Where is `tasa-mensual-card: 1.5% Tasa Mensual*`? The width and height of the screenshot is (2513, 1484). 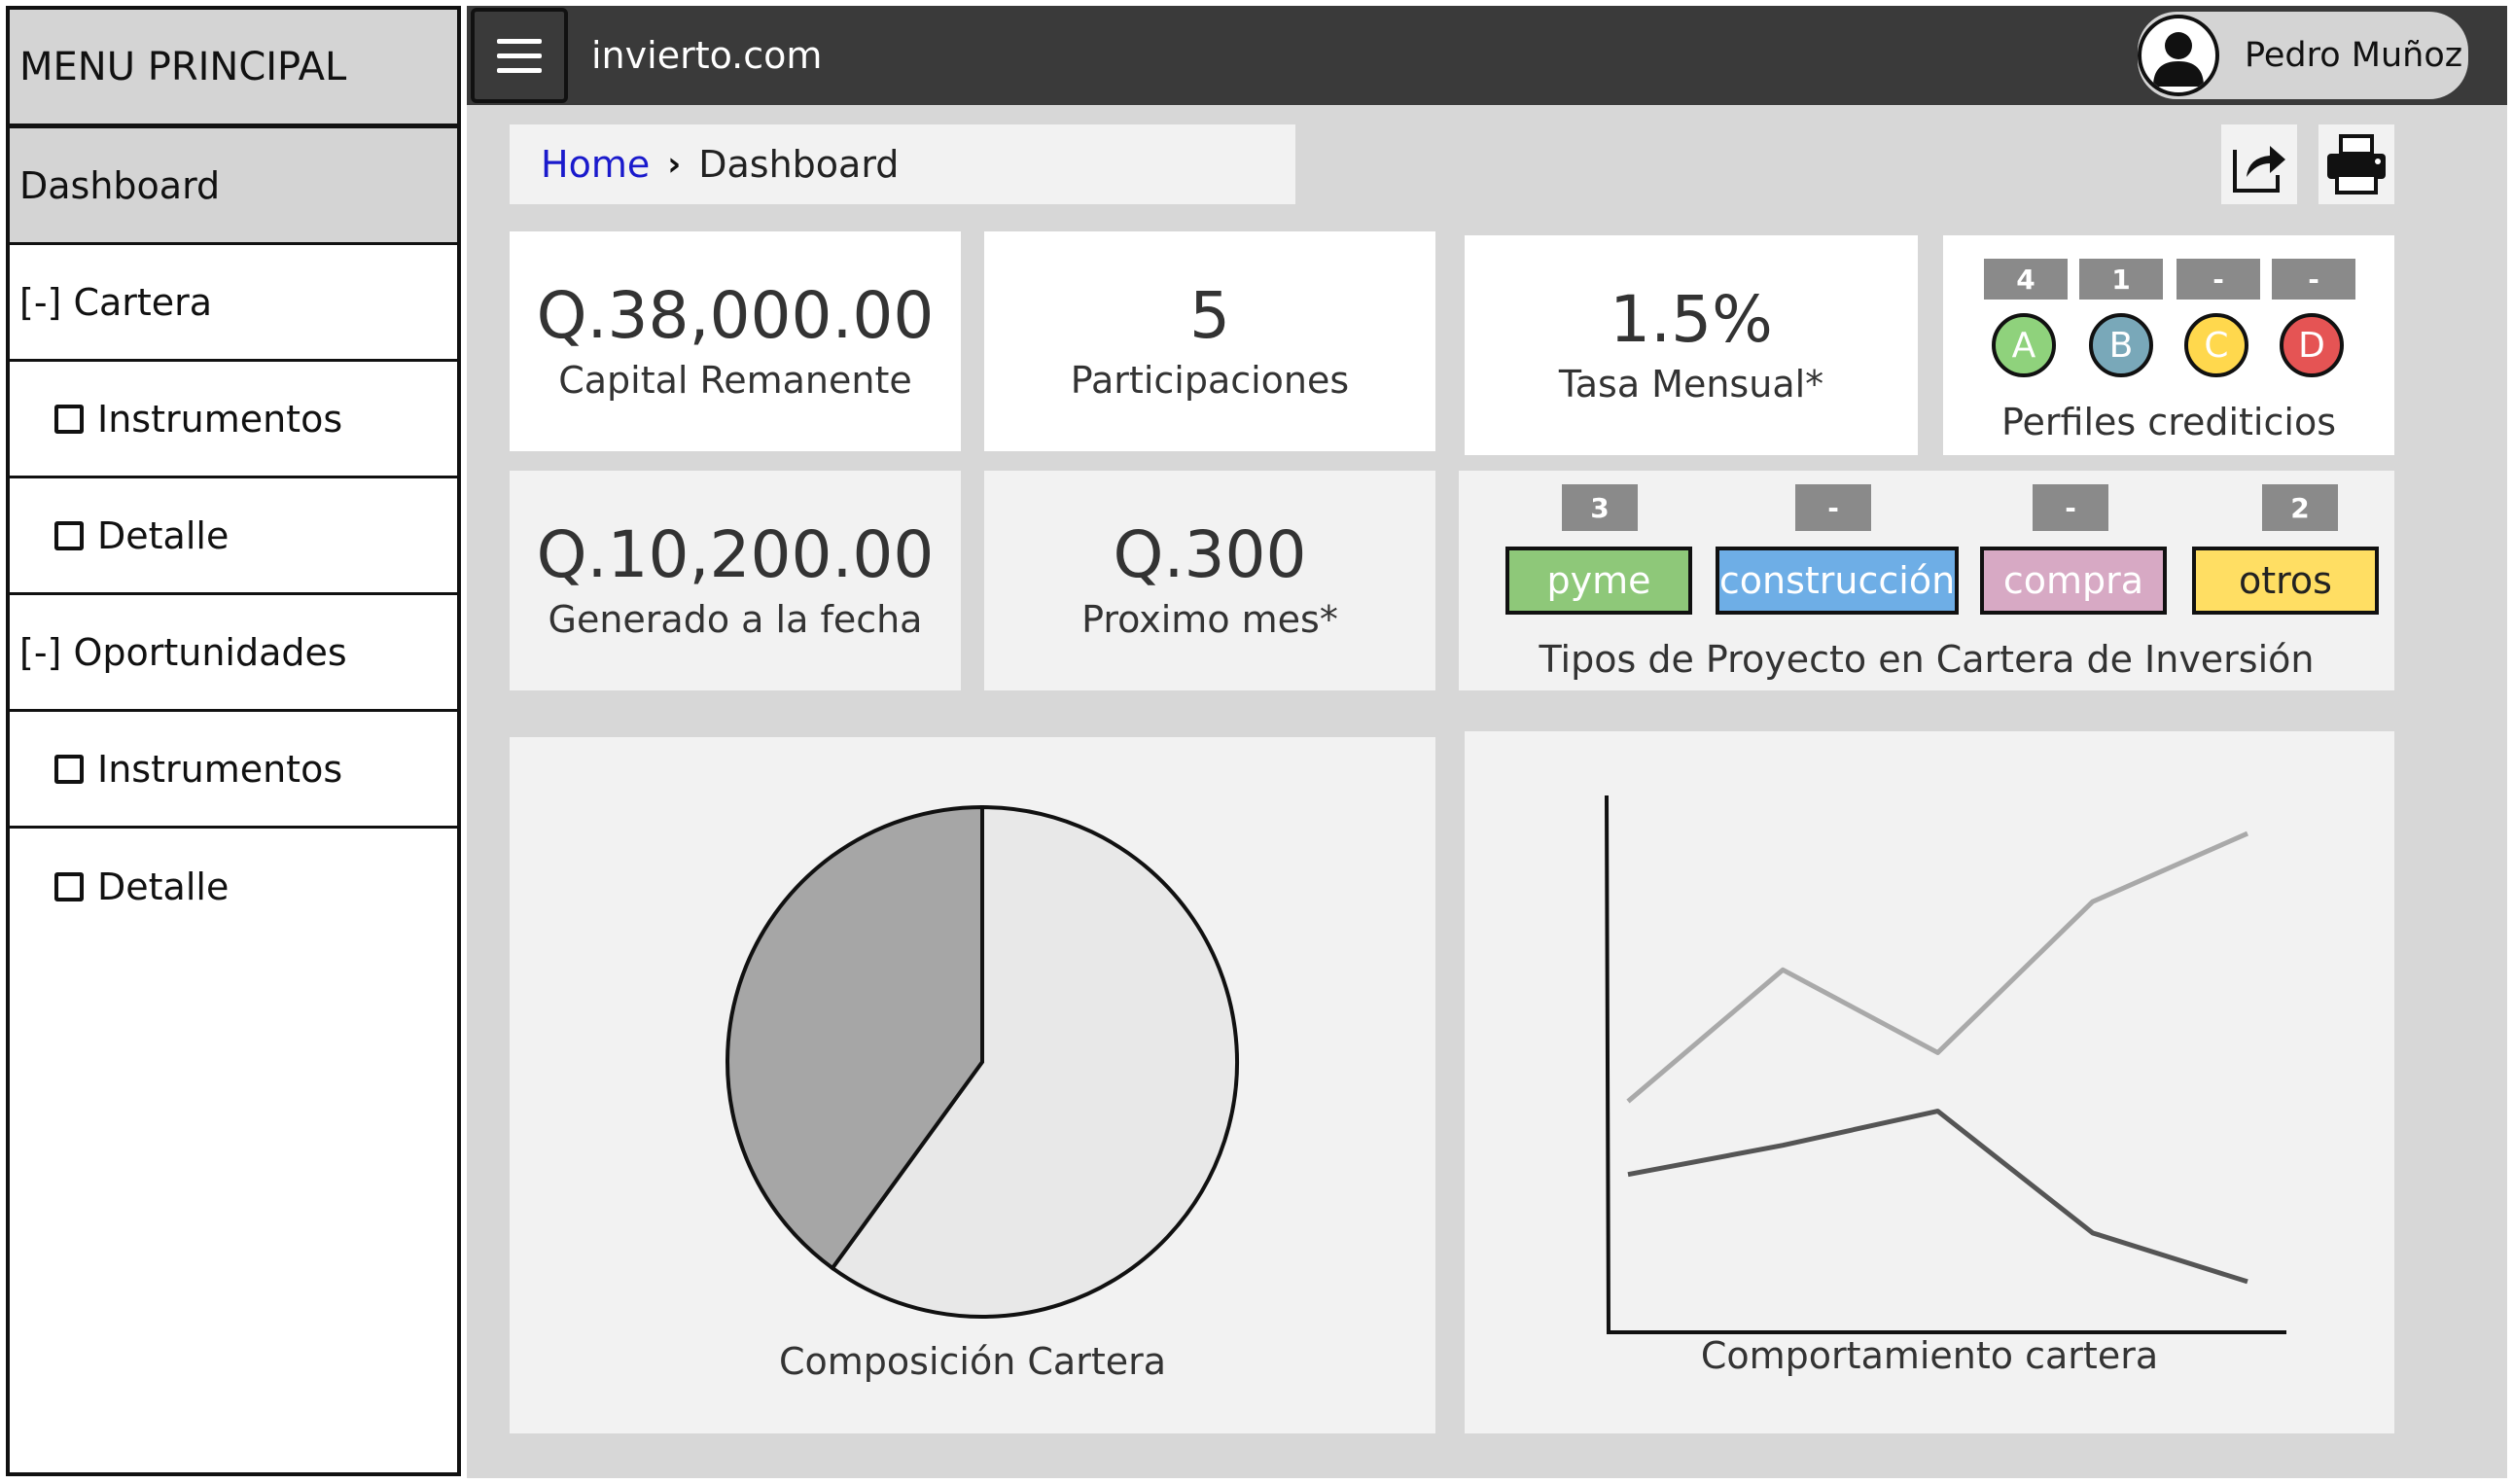
tasa-mensual-card: 1.5% Tasa Mensual* is located at coordinates (1691, 345).